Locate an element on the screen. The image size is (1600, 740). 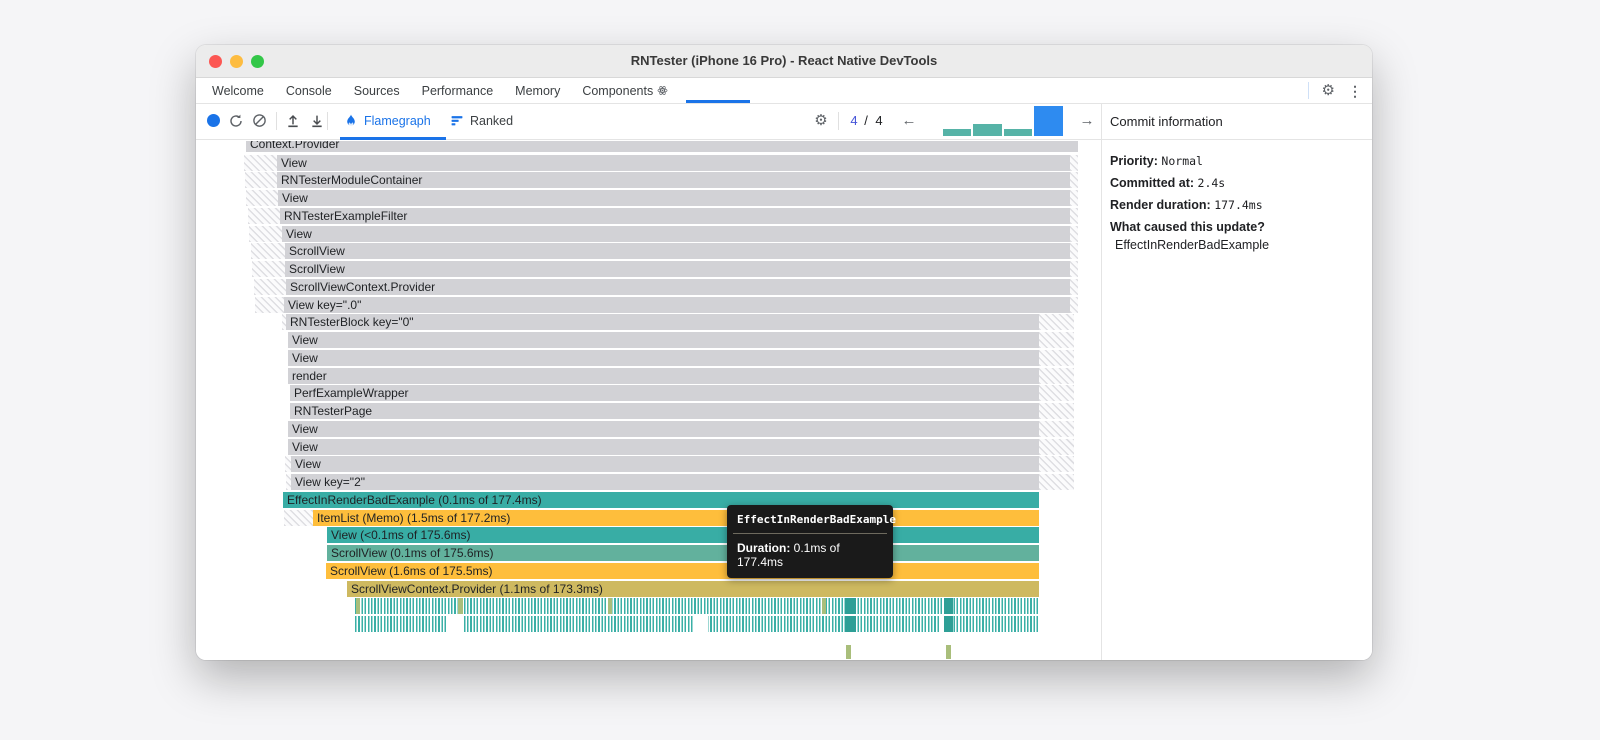
flame-bar: RNTesterModuleContainer is located at coordinates (673, 180).